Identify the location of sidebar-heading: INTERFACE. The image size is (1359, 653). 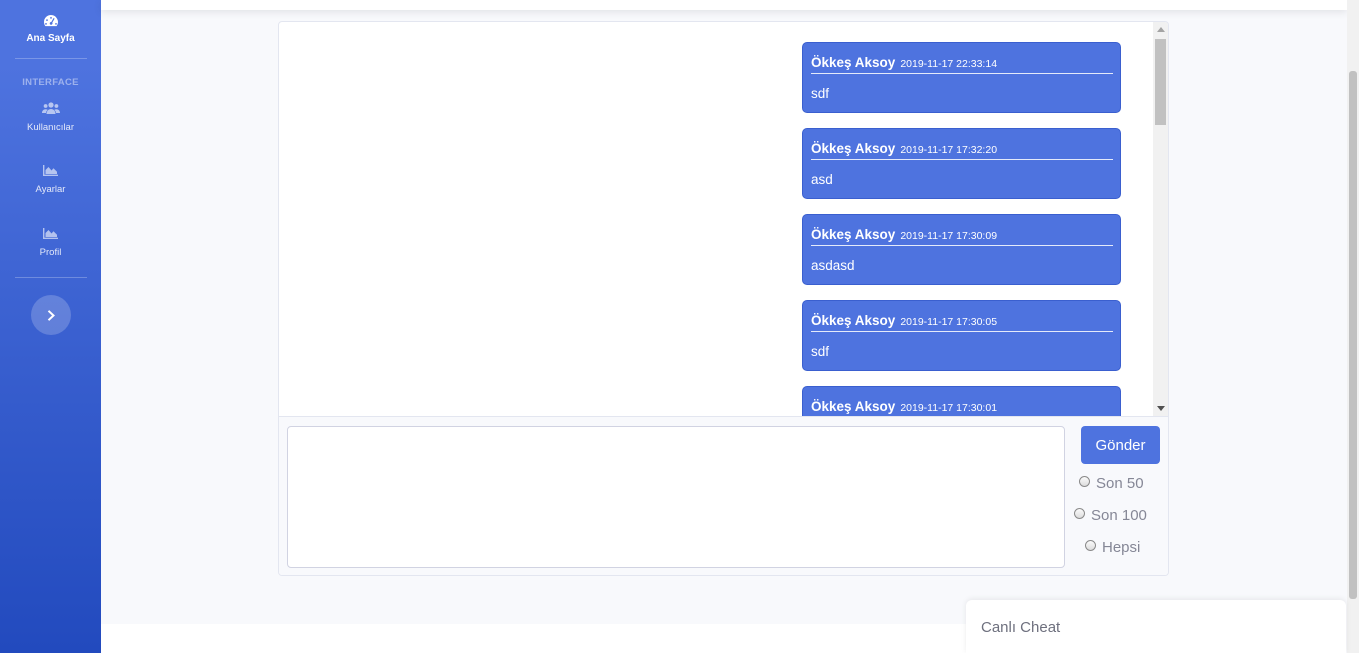
(50, 82).